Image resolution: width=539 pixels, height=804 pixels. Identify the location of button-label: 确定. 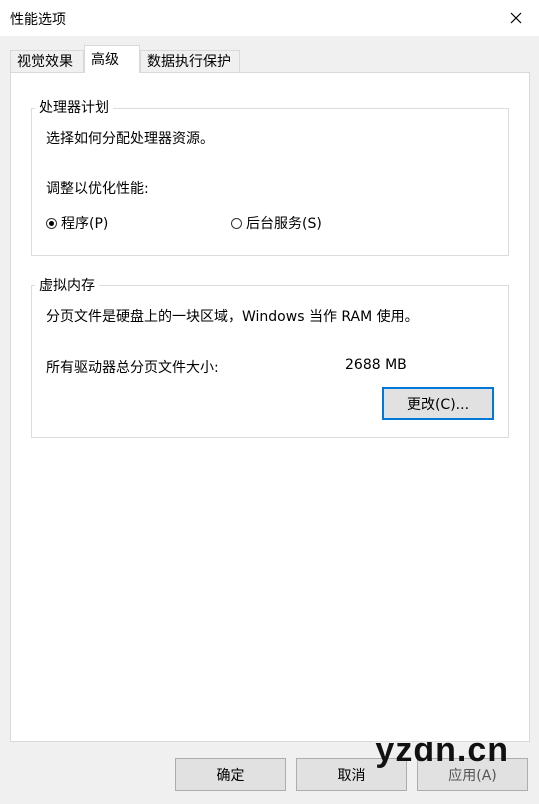
(230, 775).